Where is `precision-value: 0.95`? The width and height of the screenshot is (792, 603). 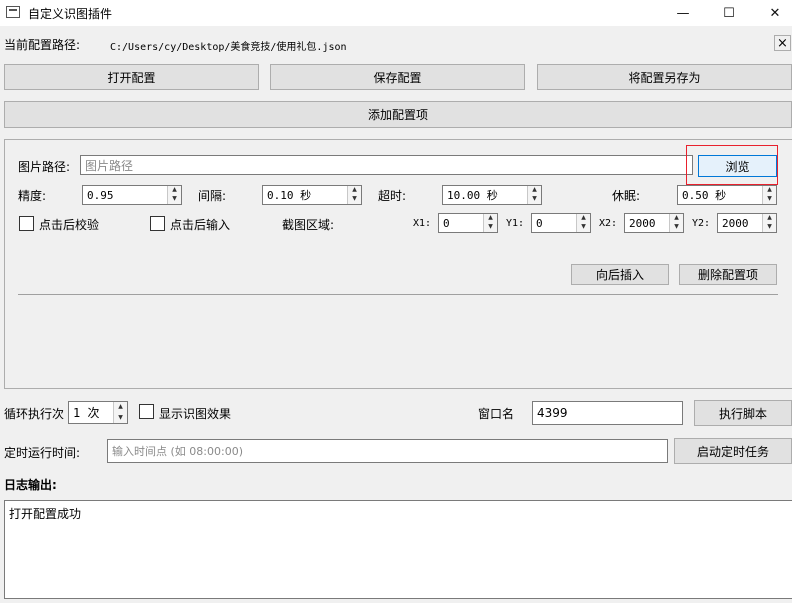 precision-value: 0.95 is located at coordinates (100, 195).